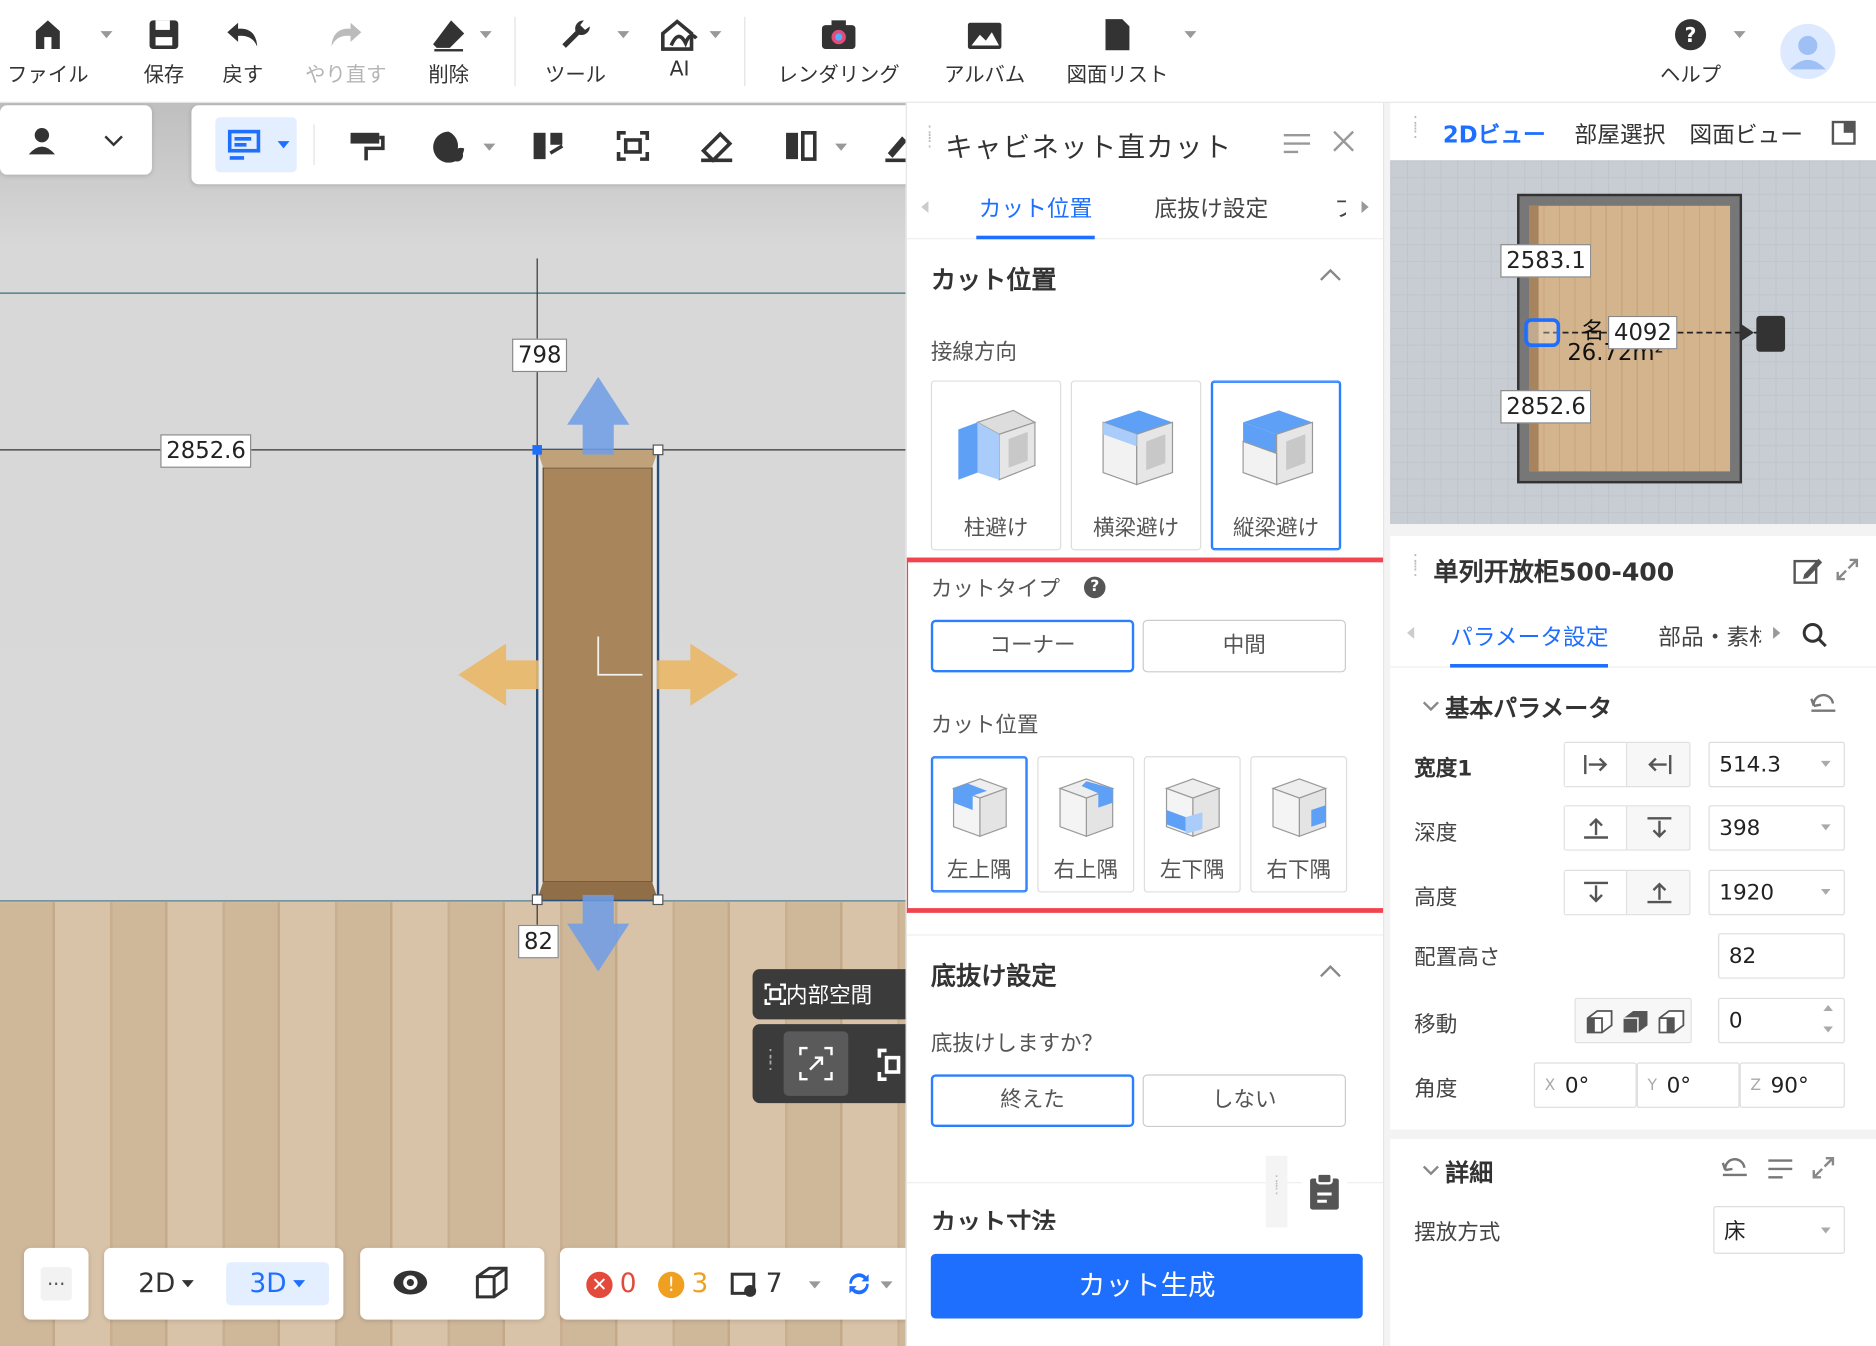 The image size is (1876, 1346). Describe the element at coordinates (1546, 261) in the screenshot. I see `dimension-label: 2583.1` at that location.